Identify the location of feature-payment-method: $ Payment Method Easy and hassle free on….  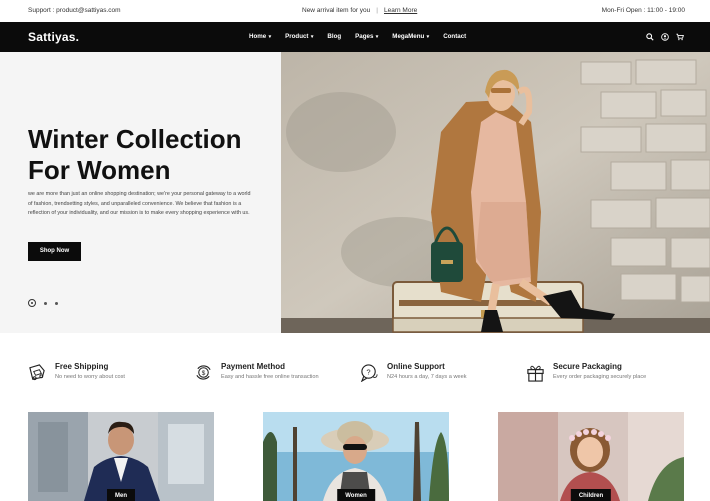
(256, 372).